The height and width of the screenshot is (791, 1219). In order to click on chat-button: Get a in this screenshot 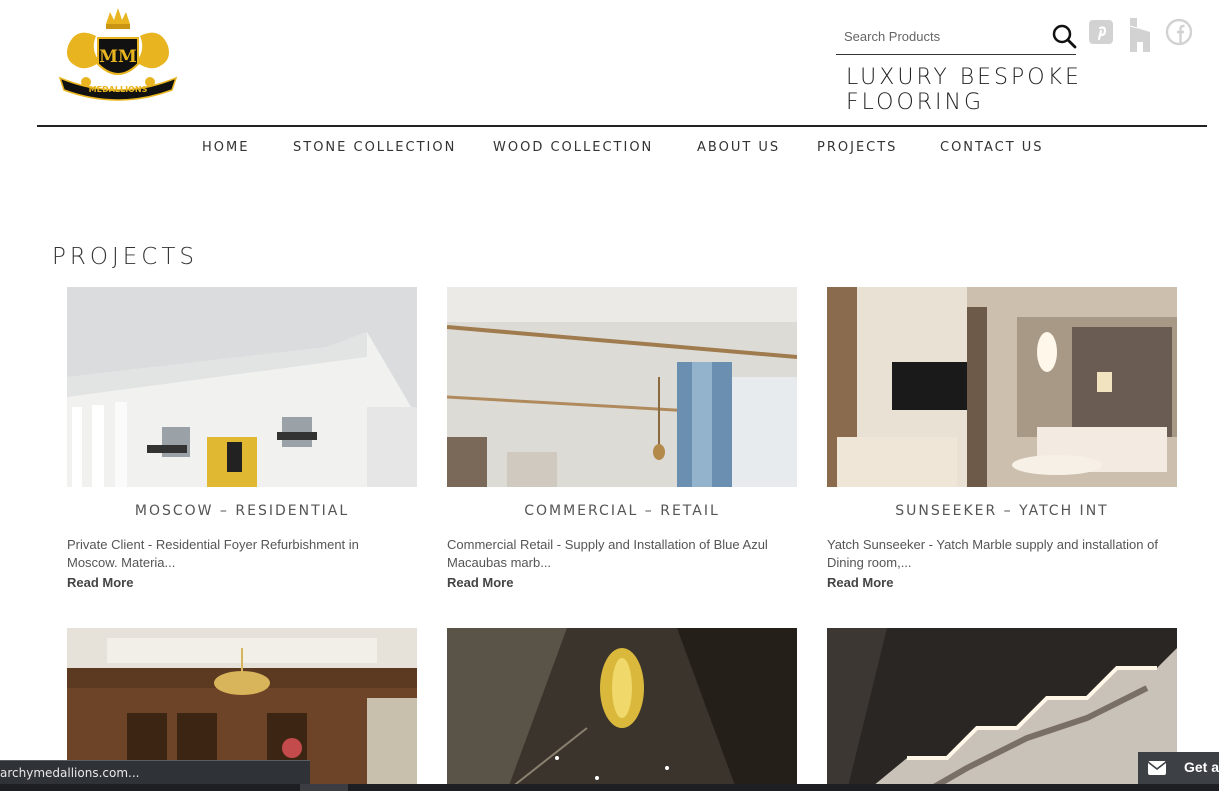, I will do `click(1178, 768)`.